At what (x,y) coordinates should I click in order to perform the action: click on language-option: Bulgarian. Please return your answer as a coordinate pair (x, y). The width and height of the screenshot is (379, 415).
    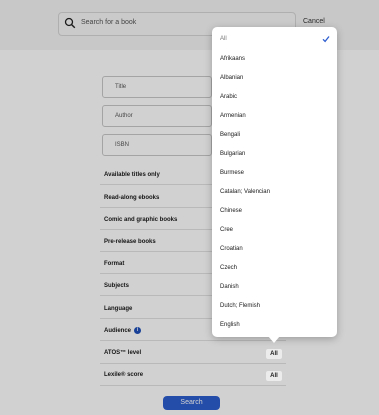
    Looking at the image, I should click on (232, 154).